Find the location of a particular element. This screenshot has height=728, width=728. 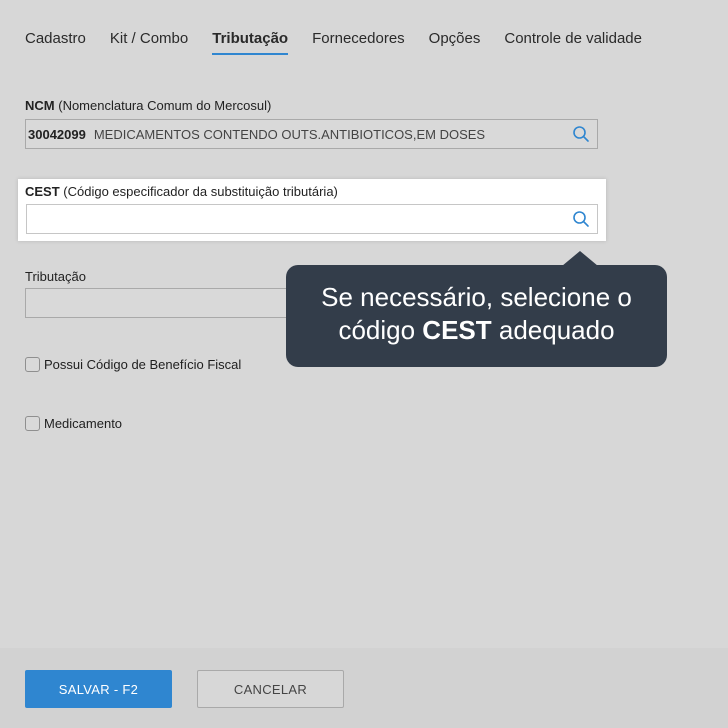

medicamento-row: Medicamento is located at coordinates (73, 423).